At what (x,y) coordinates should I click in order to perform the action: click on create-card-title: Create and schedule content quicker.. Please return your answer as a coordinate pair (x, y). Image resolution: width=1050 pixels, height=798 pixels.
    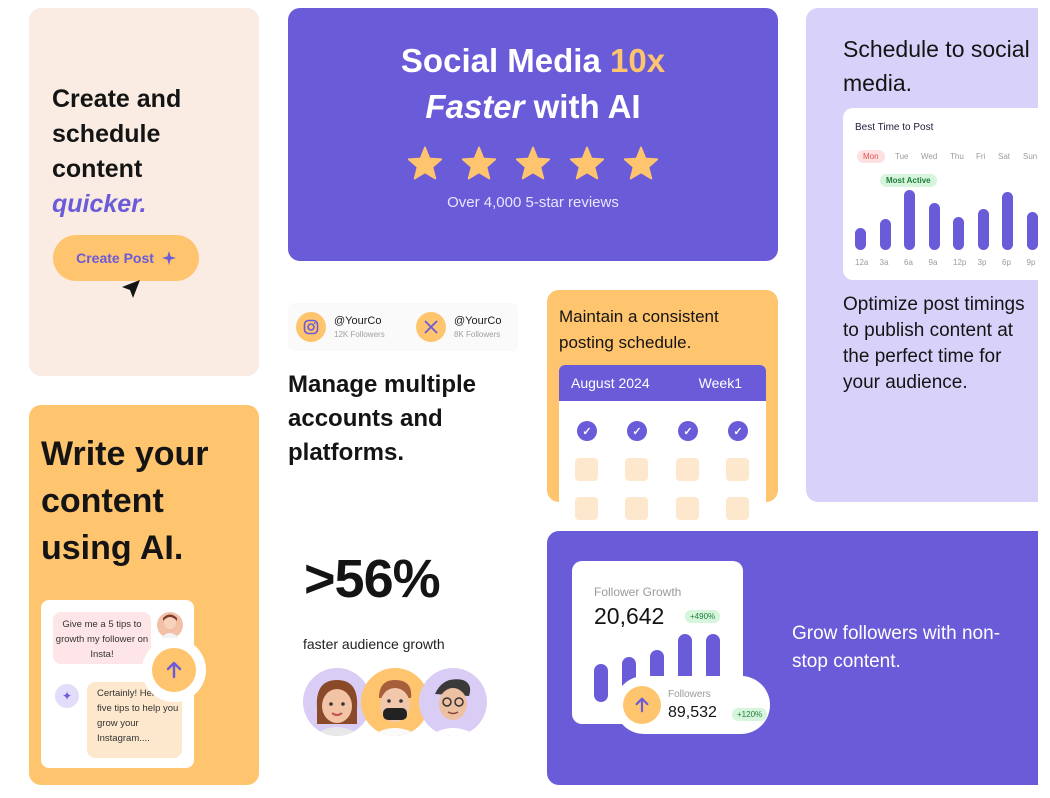
    Looking at the image, I should click on (117, 151).